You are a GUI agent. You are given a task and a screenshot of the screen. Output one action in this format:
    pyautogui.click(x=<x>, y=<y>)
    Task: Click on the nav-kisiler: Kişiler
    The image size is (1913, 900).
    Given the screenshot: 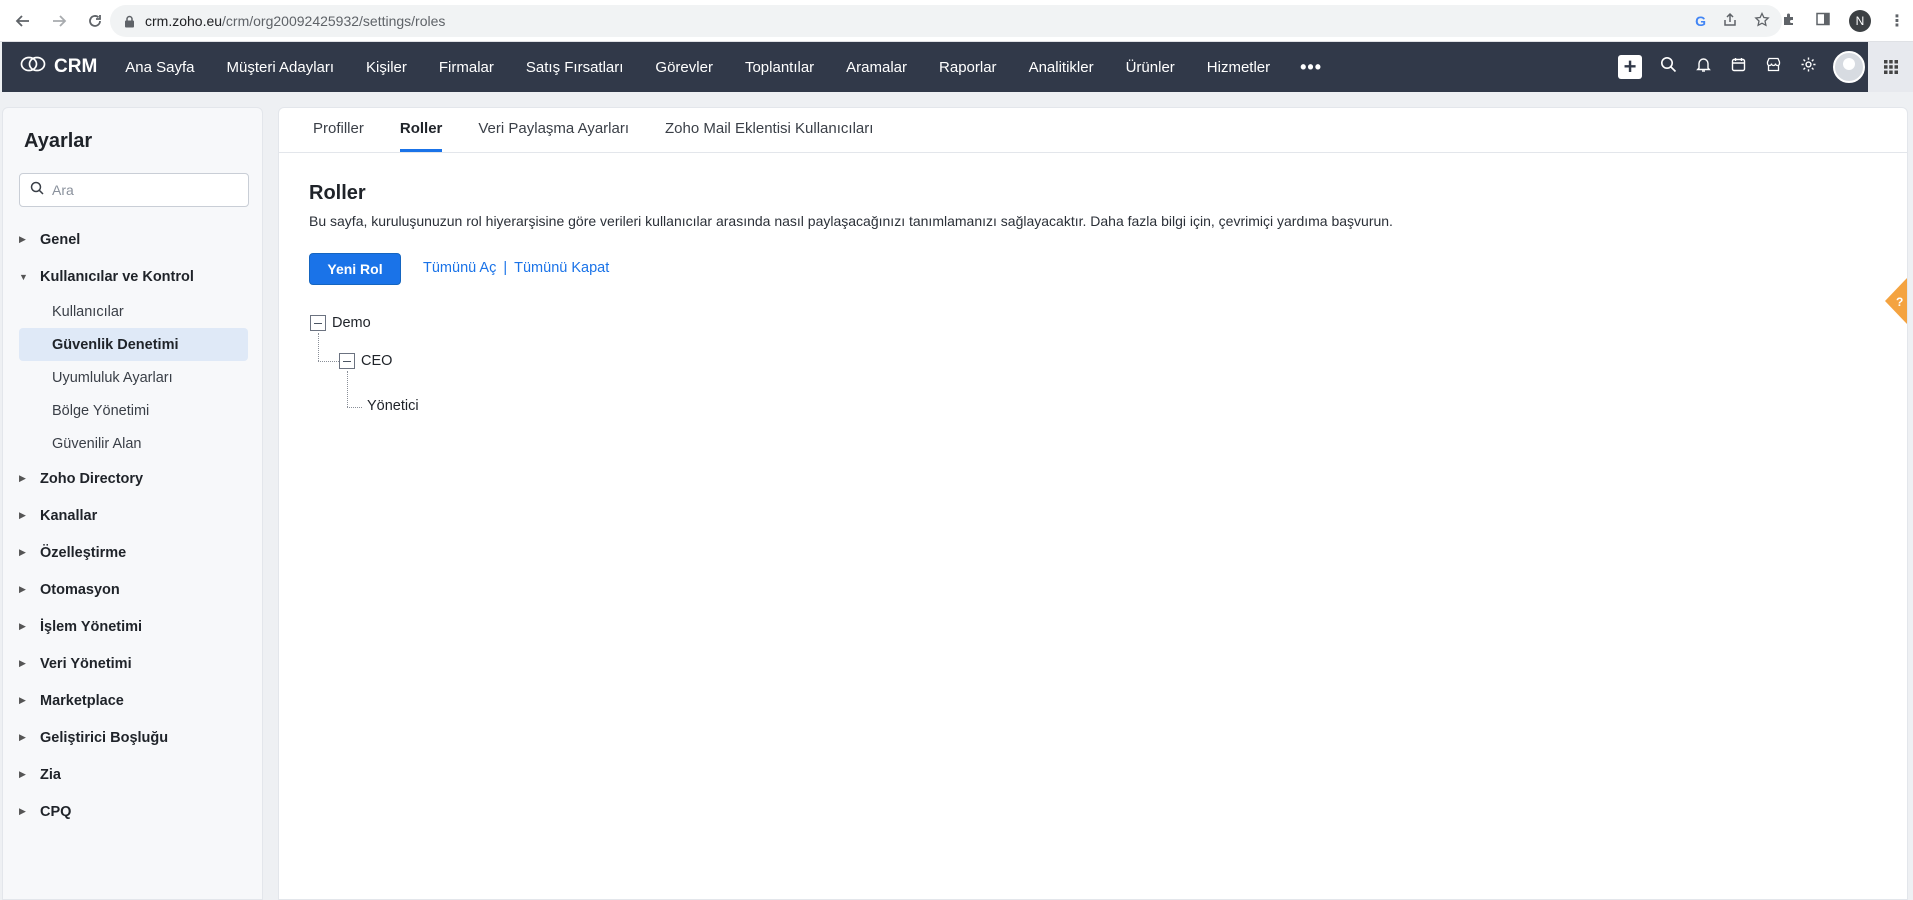 What is the action you would take?
    pyautogui.click(x=386, y=67)
    